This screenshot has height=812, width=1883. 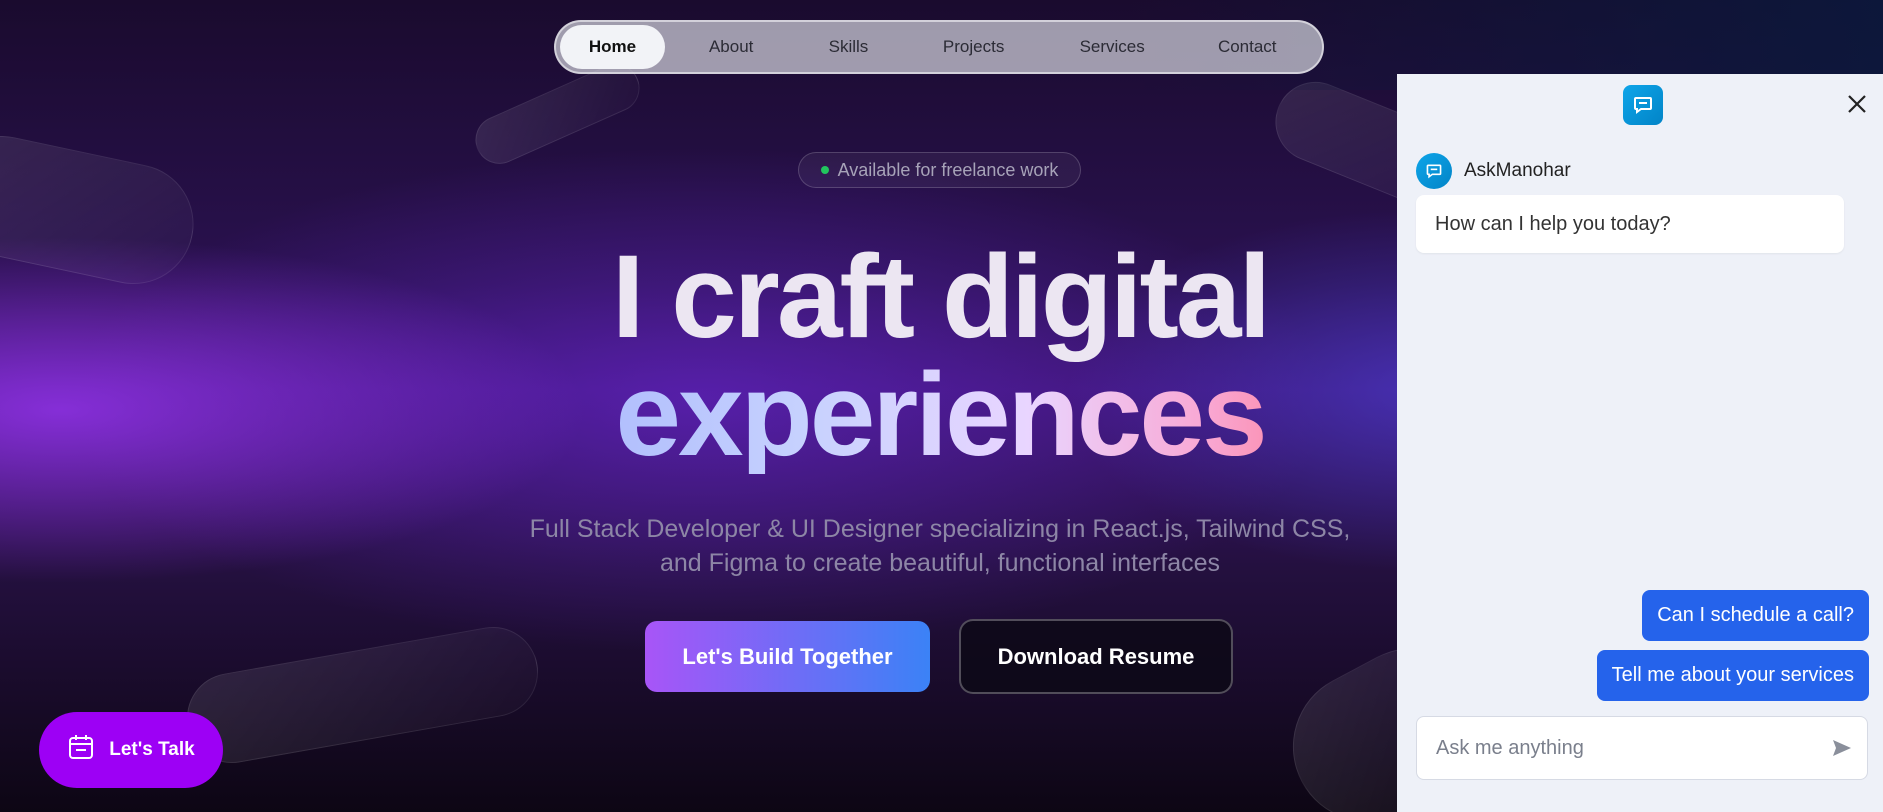 I want to click on chat-input, so click(x=1617, y=748).